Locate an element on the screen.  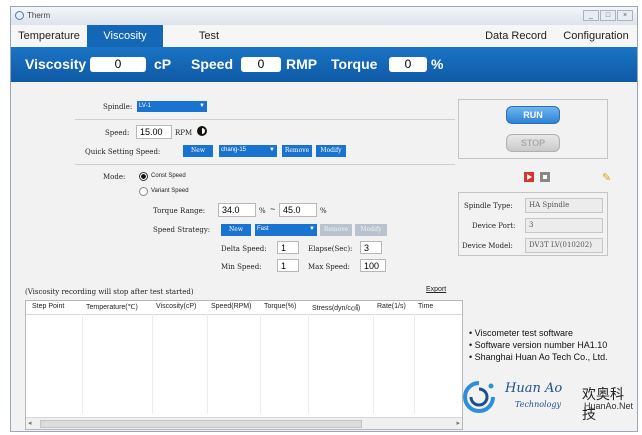
delta-speed-input: 1 is located at coordinates (288, 247).